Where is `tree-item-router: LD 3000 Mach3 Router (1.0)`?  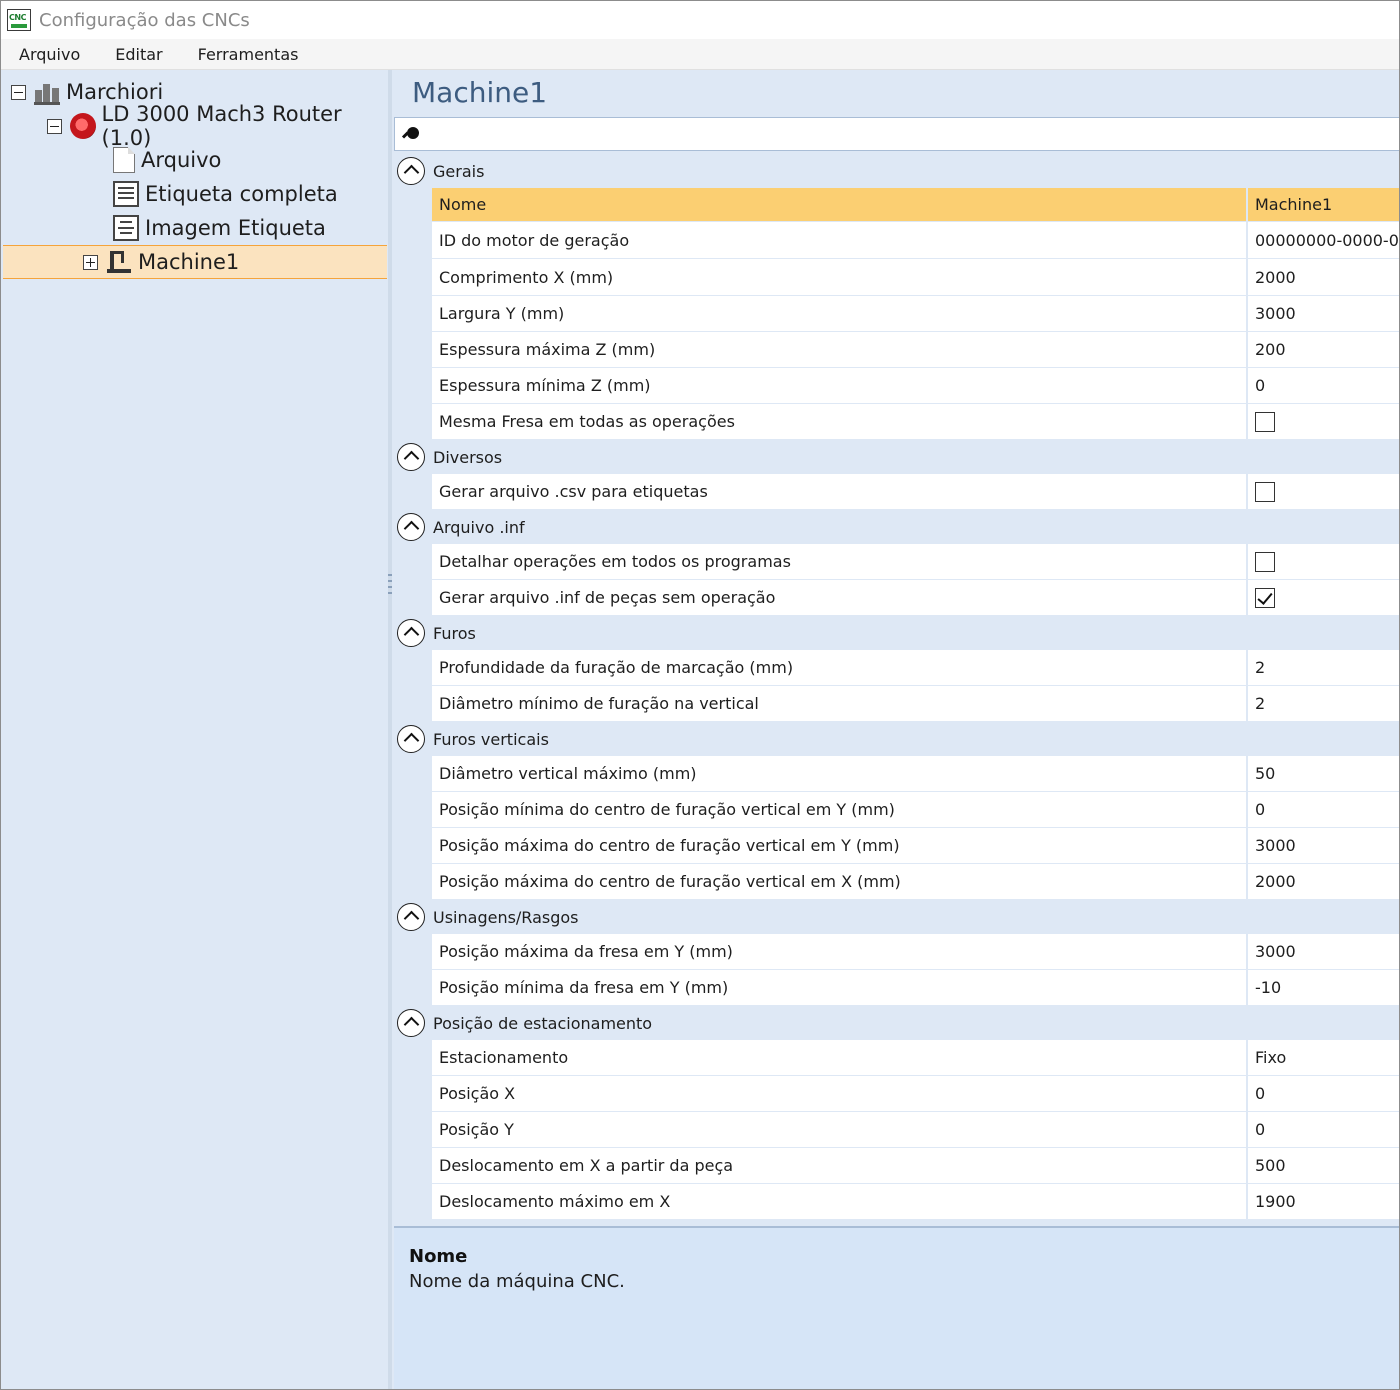 tree-item-router: LD 3000 Mach3 Router (1.0) is located at coordinates (217, 126).